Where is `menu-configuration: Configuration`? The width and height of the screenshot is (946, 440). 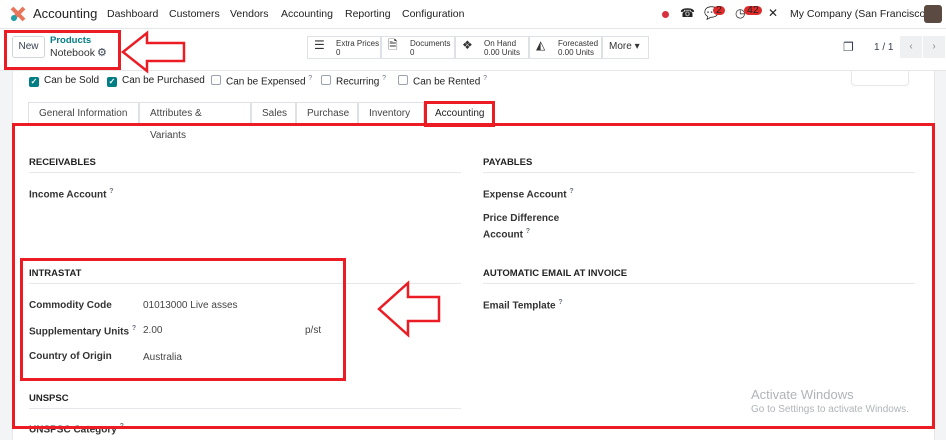
menu-configuration: Configuration is located at coordinates (433, 14).